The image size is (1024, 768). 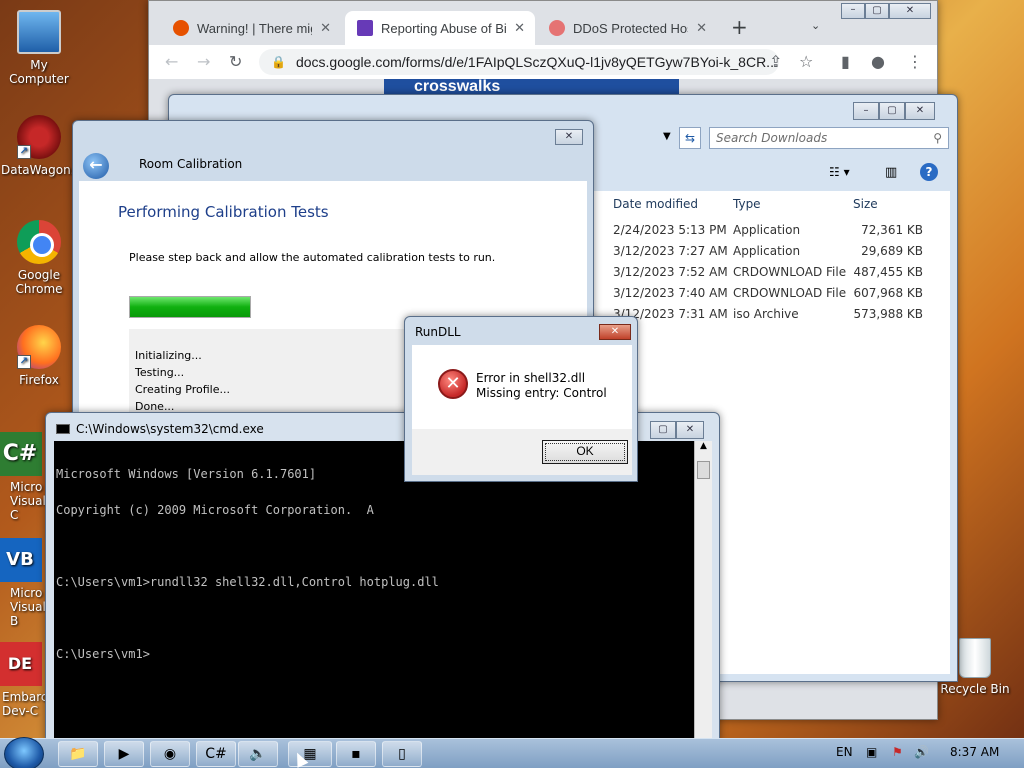 What do you see at coordinates (39, 32) in the screenshot?
I see `computer-icon` at bounding box center [39, 32].